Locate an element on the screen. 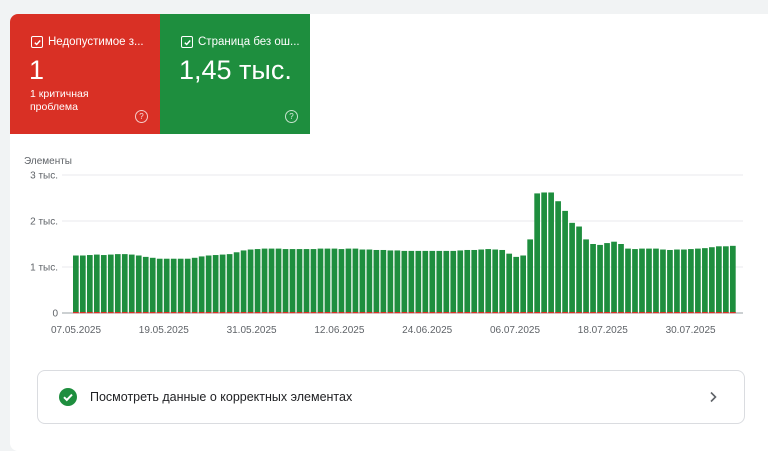 The image size is (768, 451). view-valid-items-link: Посмотреть данные о корректных элементах is located at coordinates (391, 397).